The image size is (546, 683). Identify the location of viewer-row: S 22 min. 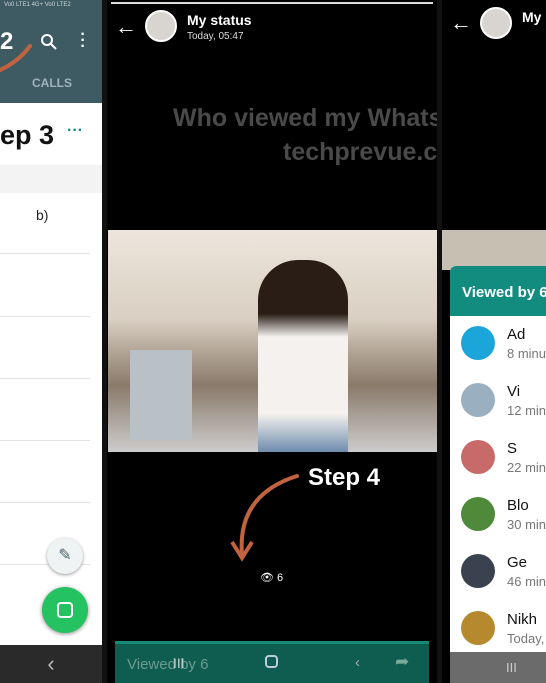
(494, 461).